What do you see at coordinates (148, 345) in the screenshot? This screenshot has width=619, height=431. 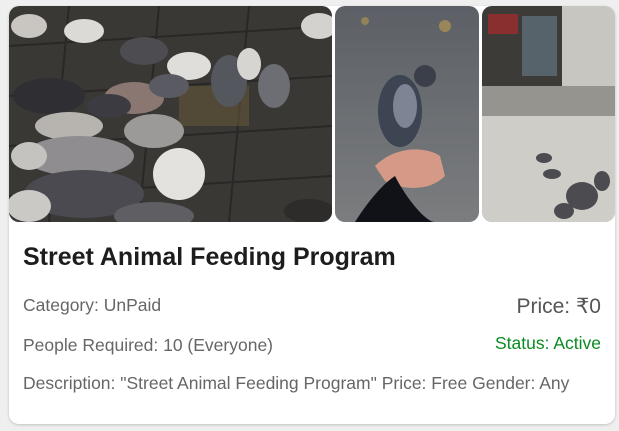 I see `people-required-label: People Required: 10 (Everyone)` at bounding box center [148, 345].